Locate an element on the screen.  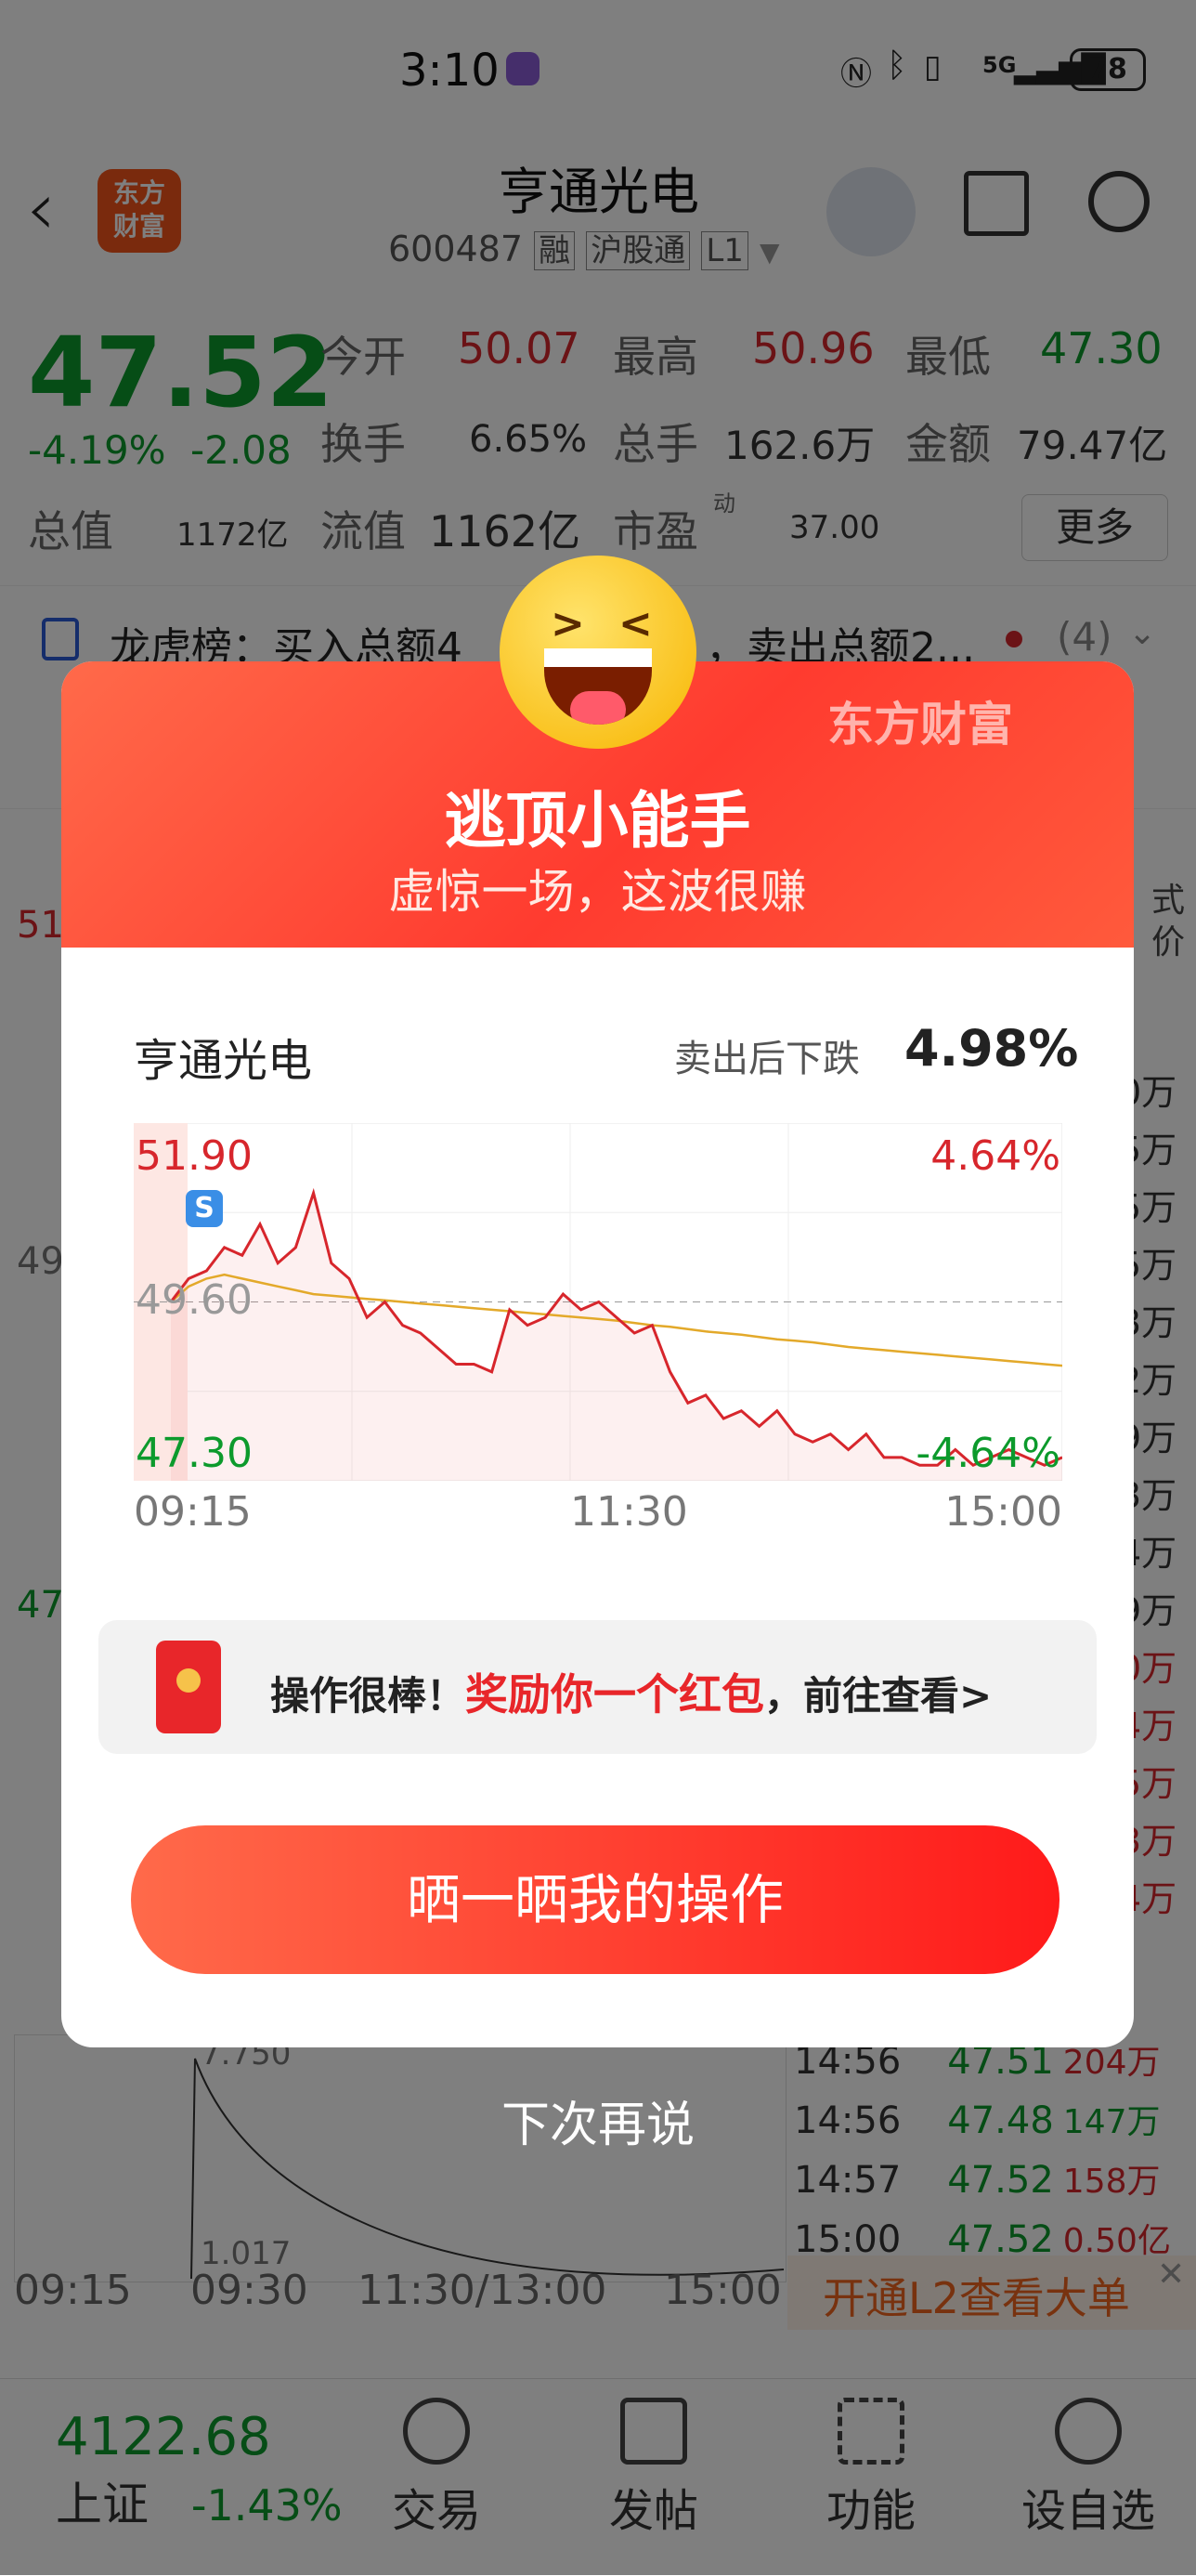
x-tick-3: 15:00 is located at coordinates (1003, 1512).